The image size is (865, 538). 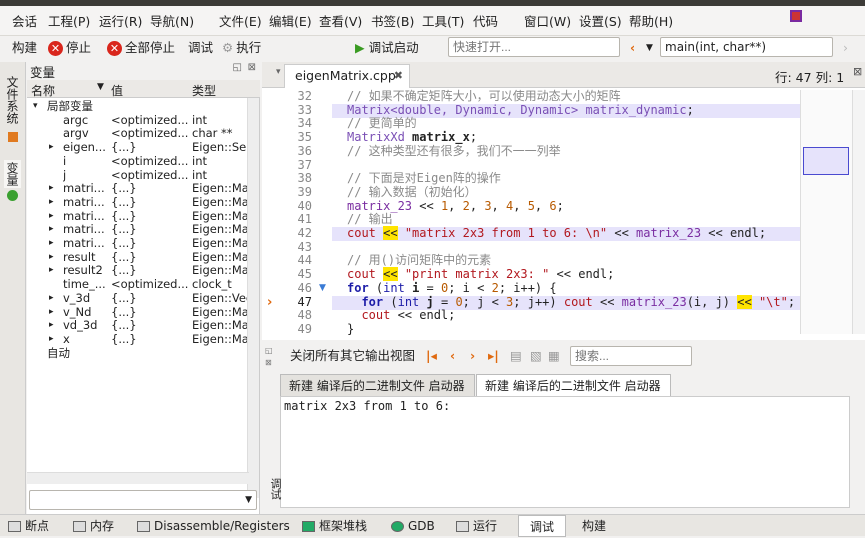 I want to click on tab-run: 运行, so click(x=476, y=526).